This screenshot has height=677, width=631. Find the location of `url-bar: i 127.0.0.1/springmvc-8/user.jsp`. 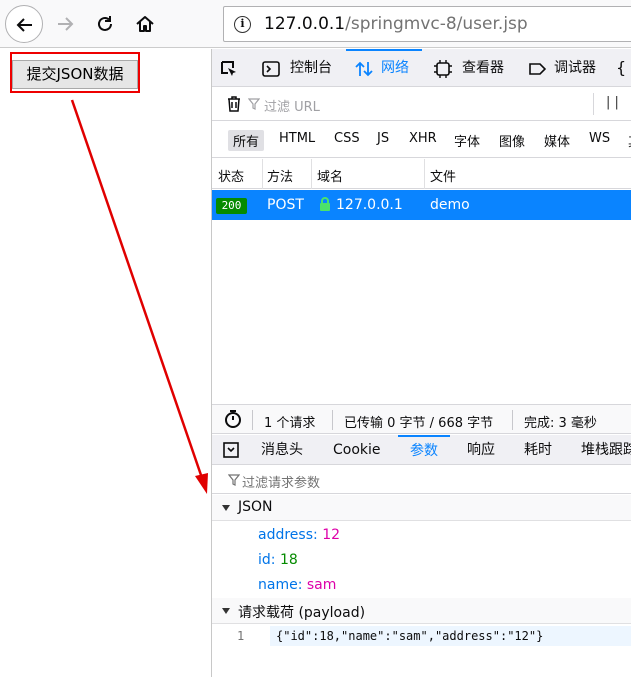

url-bar: i 127.0.0.1/springmvc-8/user.jsp is located at coordinates (427, 24).